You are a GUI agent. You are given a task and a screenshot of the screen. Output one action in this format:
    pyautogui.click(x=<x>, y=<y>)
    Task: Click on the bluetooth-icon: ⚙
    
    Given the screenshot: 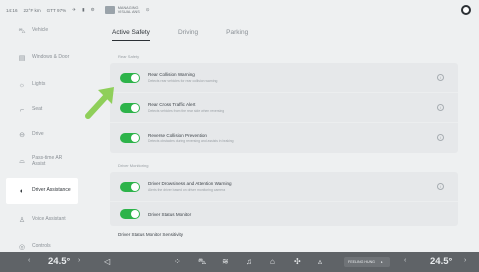 What is the action you would take?
    pyautogui.click(x=92, y=9)
    